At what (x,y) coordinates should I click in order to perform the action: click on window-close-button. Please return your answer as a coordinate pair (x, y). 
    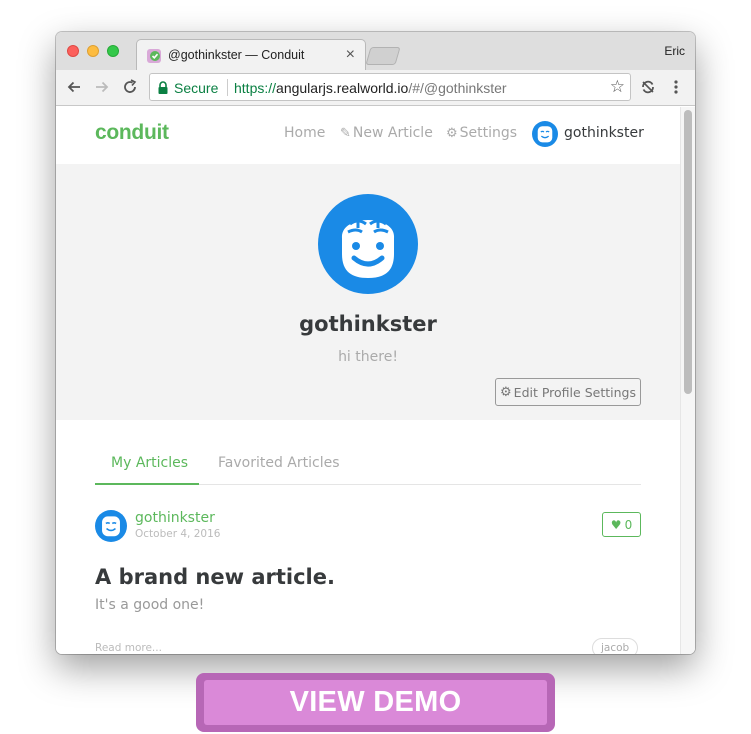
    Looking at the image, I should click on (73, 51).